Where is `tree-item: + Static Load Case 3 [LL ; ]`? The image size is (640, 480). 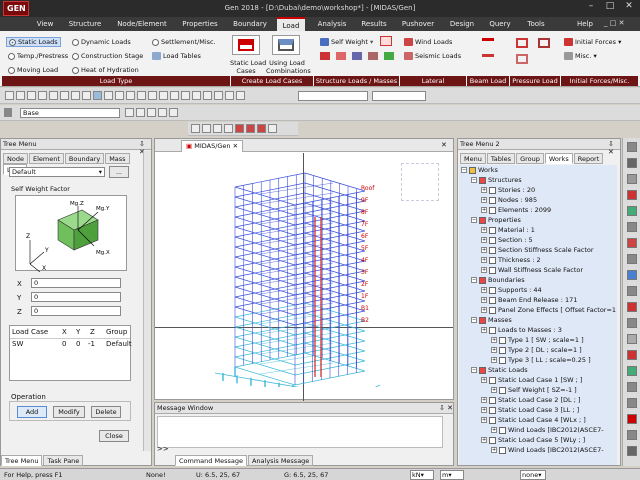
tree-item: + Static Load Case 3 [LL ; ] is located at coordinates (538, 410).